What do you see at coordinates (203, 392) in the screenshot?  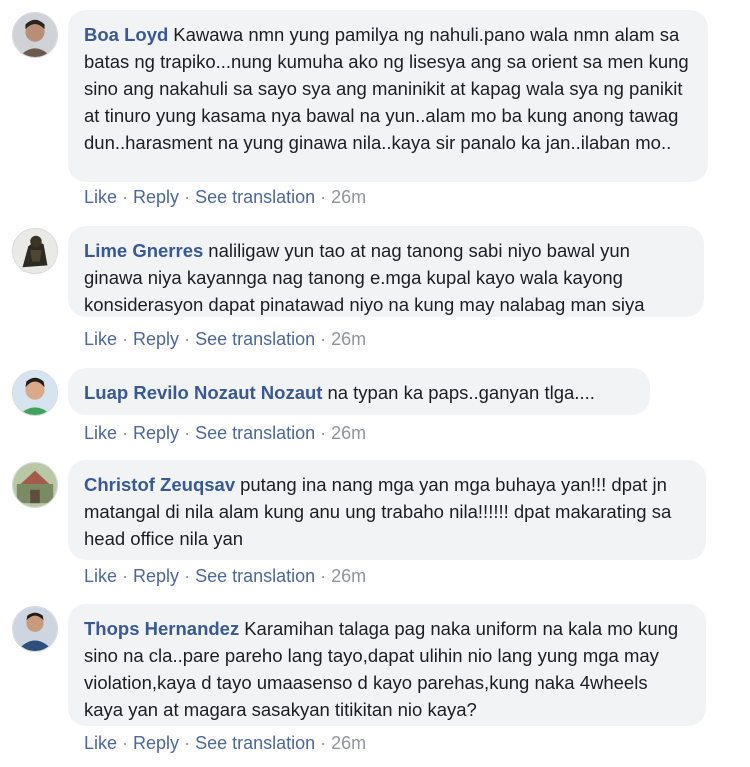 I see `comment-author: Luap Revilo Nozaut Nozaut` at bounding box center [203, 392].